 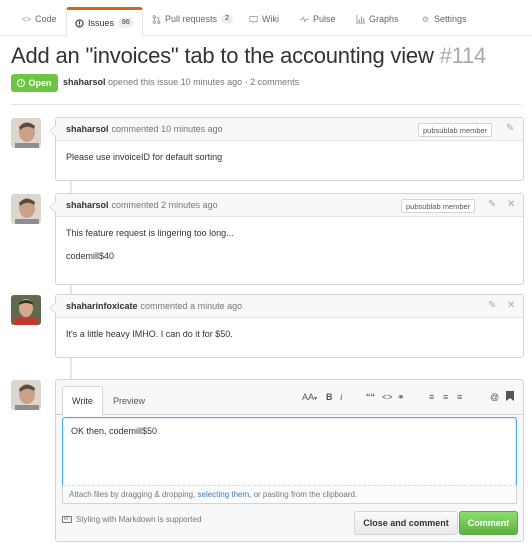 What do you see at coordinates (67, 519) in the screenshot?
I see `markdown-icon: M↓` at bounding box center [67, 519].